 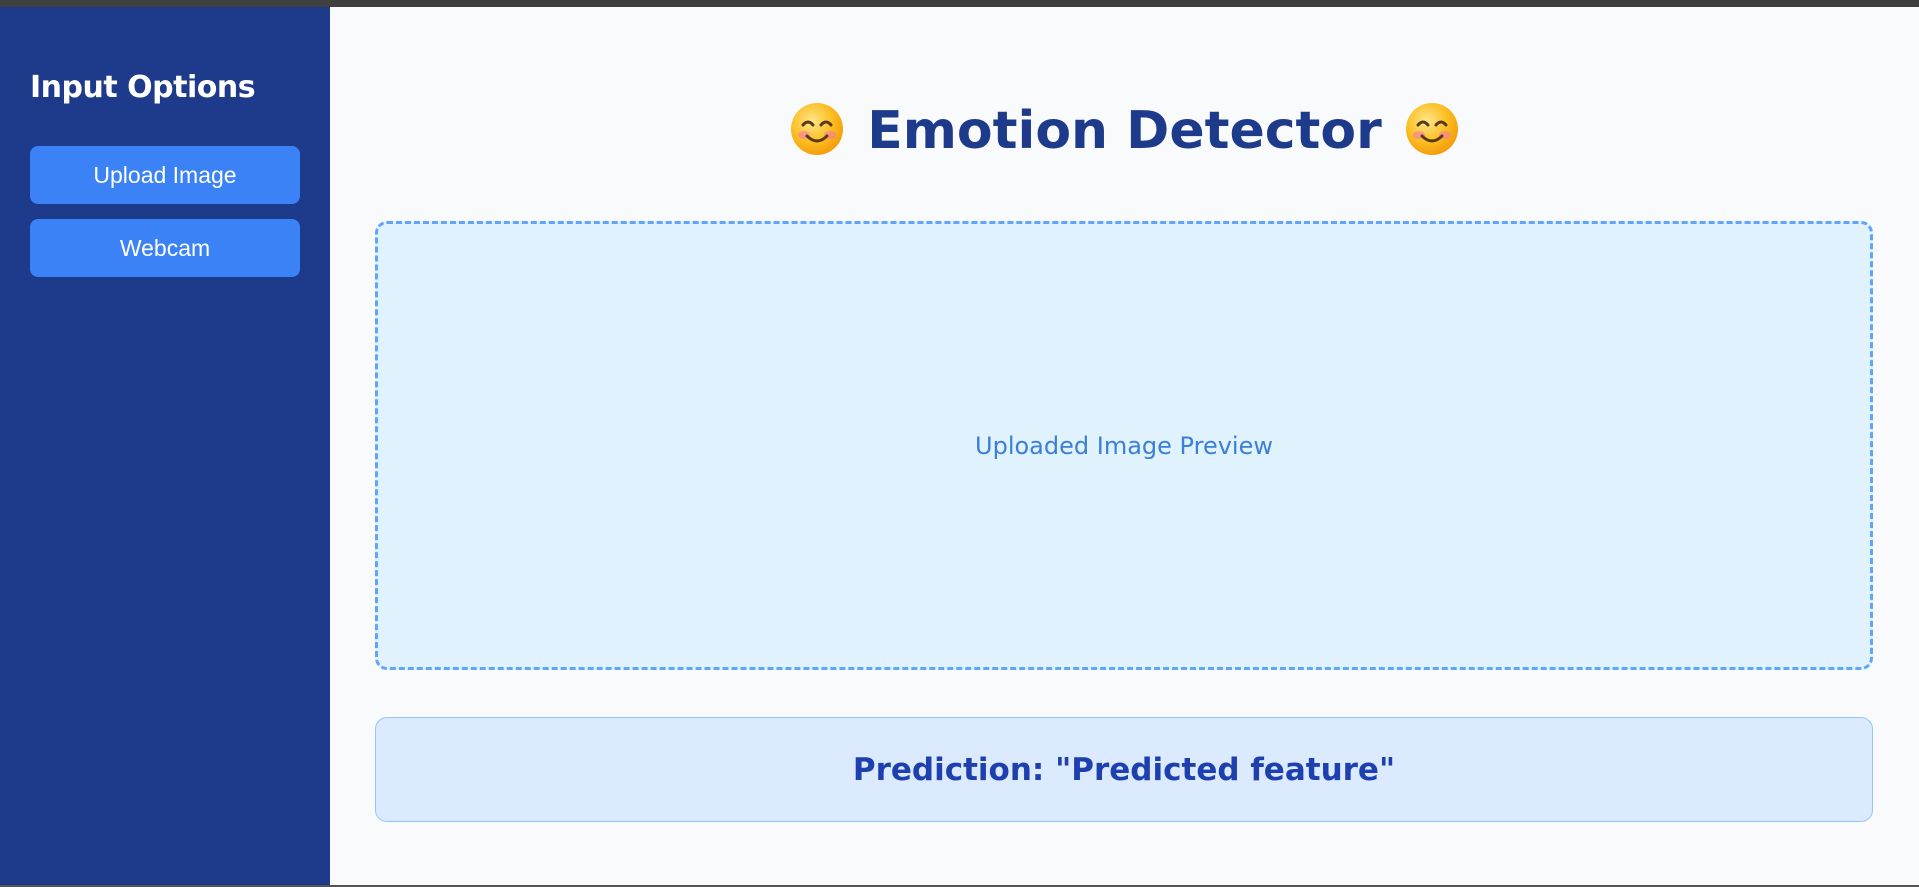 I want to click on upload-image-button: Upload Image, so click(x=165, y=175).